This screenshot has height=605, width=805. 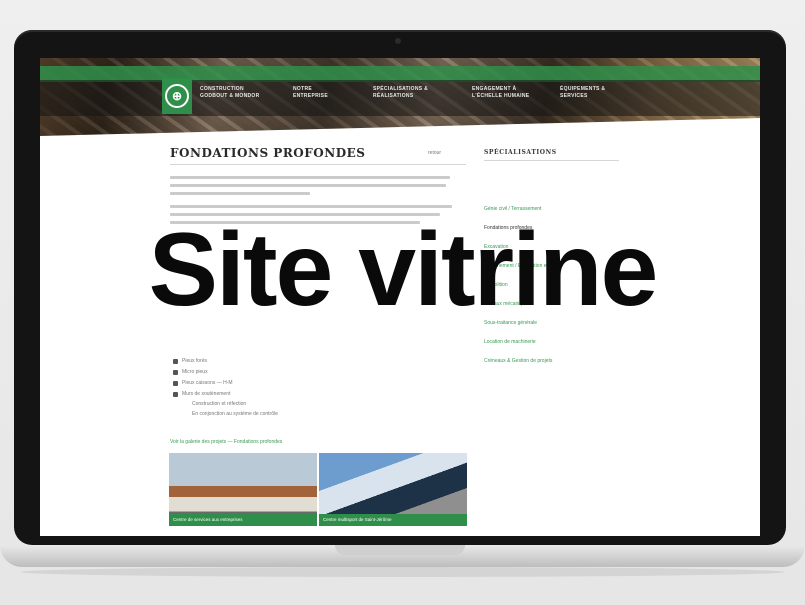 I want to click on sidebar-divider, so click(x=551, y=160).